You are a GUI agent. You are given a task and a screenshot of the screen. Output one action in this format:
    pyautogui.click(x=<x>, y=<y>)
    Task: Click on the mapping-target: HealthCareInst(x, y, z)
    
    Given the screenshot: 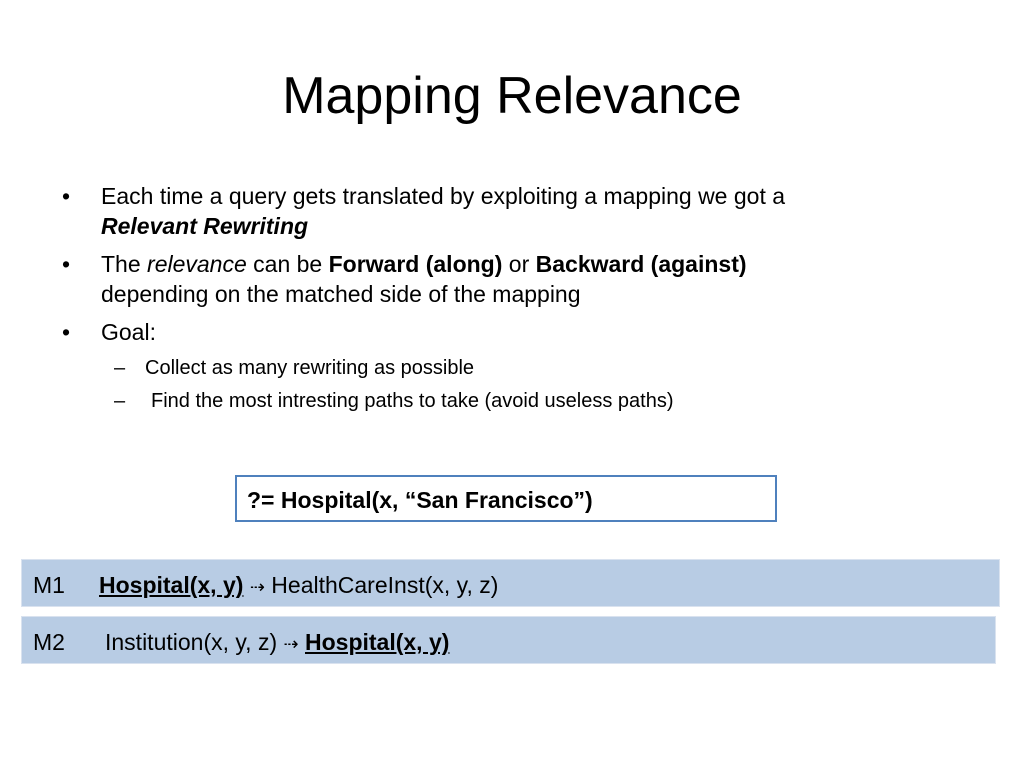 What is the action you would take?
    pyautogui.click(x=385, y=585)
    